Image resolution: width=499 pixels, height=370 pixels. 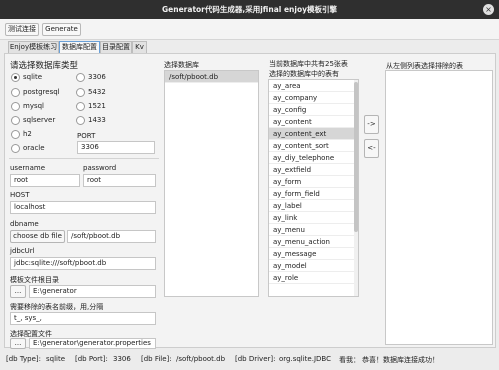 I want to click on table-list-scrollbar, so click(x=356, y=188).